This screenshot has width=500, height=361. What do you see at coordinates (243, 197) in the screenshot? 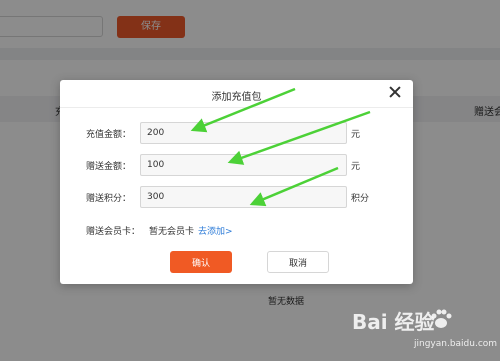
I see `bonus-points-input` at bounding box center [243, 197].